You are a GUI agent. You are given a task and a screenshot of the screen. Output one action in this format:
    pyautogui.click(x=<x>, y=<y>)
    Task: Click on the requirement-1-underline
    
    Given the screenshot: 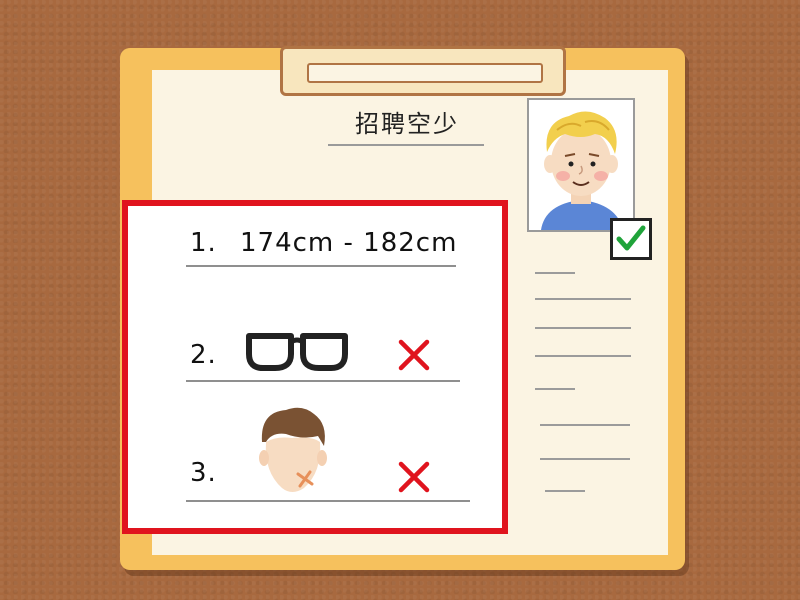 What is the action you would take?
    pyautogui.click(x=321, y=266)
    